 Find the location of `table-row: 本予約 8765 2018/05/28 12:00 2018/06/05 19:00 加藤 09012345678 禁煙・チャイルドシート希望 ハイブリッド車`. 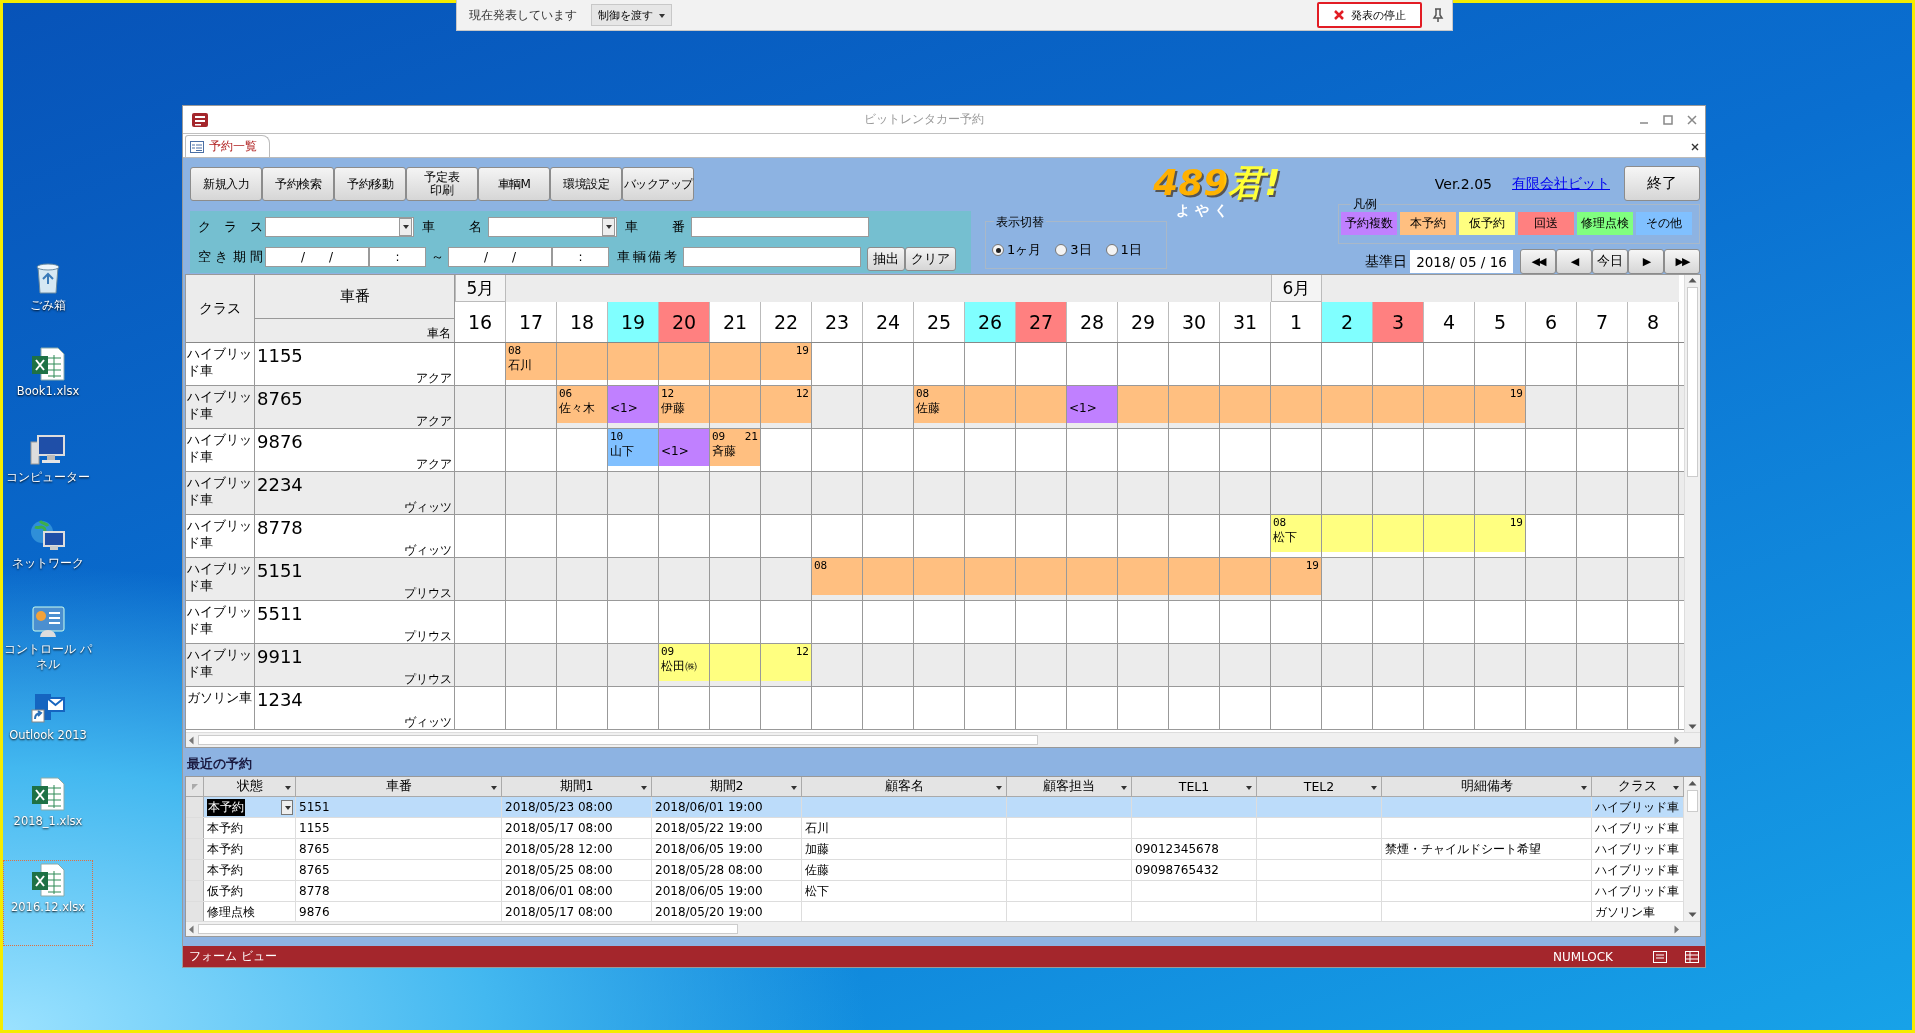

table-row: 本予約 8765 2018/05/28 12:00 2018/06/05 19:00 加藤 09012345678 禁煙・チャイルドシート希望 ハイブリッド車 is located at coordinates (935, 849).